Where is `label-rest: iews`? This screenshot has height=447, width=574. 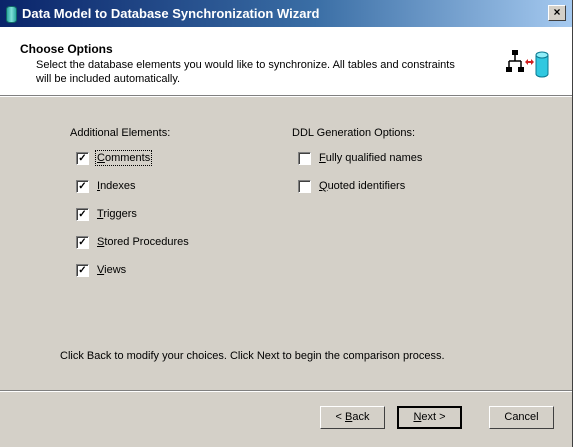 label-rest: iews is located at coordinates (115, 270).